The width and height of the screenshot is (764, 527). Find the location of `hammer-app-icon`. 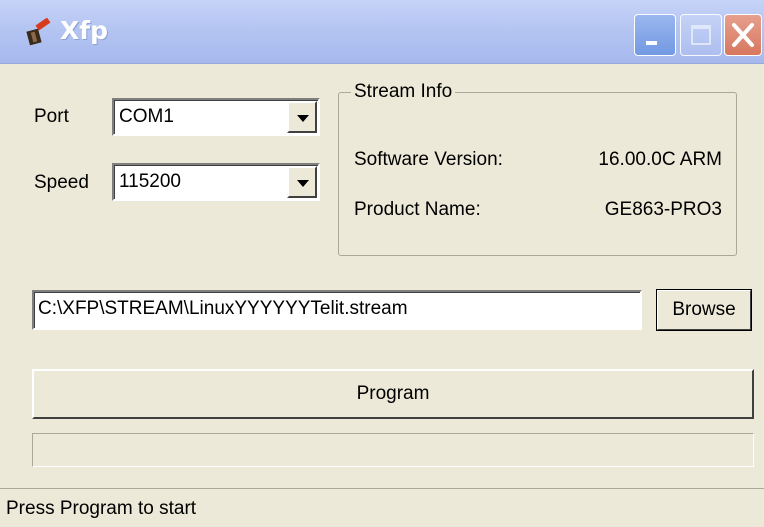

hammer-app-icon is located at coordinates (38, 32).